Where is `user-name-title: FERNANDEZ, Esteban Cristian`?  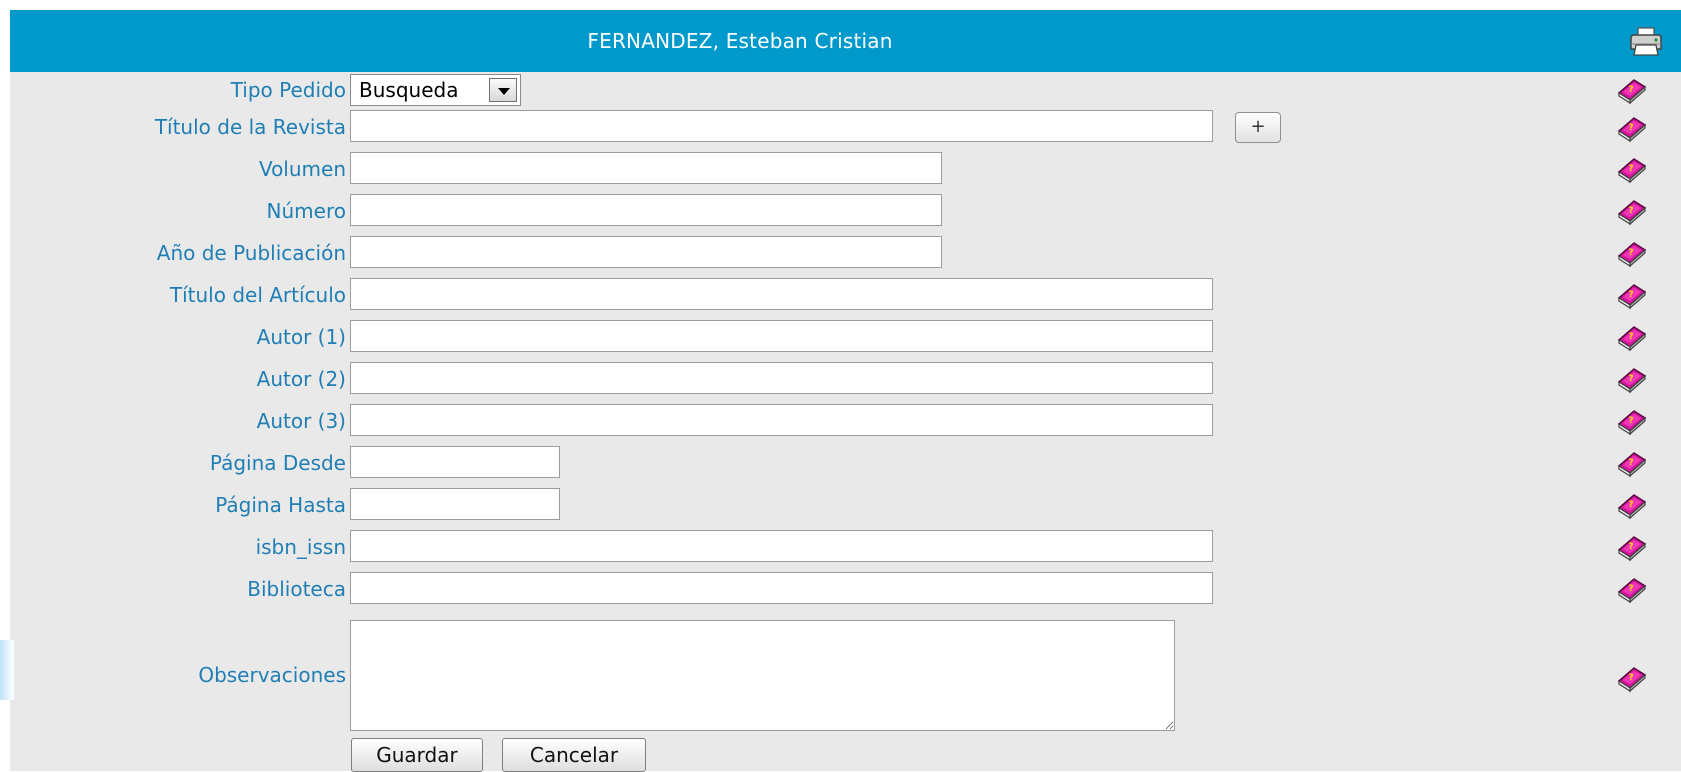
user-name-title: FERNANDEZ, Esteban Cristian is located at coordinates (740, 41).